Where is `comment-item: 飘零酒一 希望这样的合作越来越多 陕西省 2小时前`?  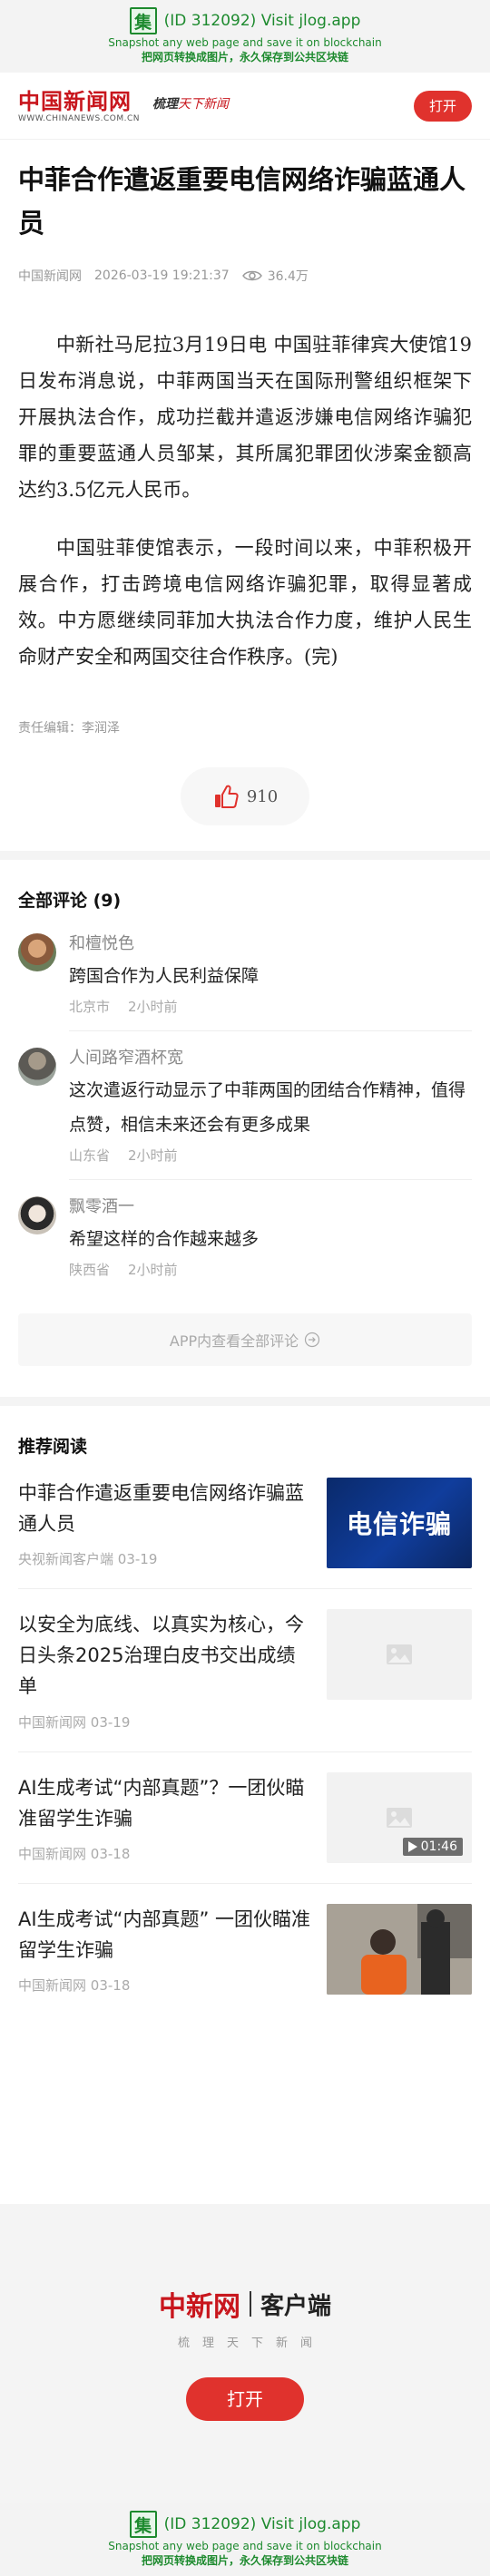
comment-item: 飘零酒一 希望这样的合作越来越多 陕西省 2小时前 is located at coordinates (245, 1244).